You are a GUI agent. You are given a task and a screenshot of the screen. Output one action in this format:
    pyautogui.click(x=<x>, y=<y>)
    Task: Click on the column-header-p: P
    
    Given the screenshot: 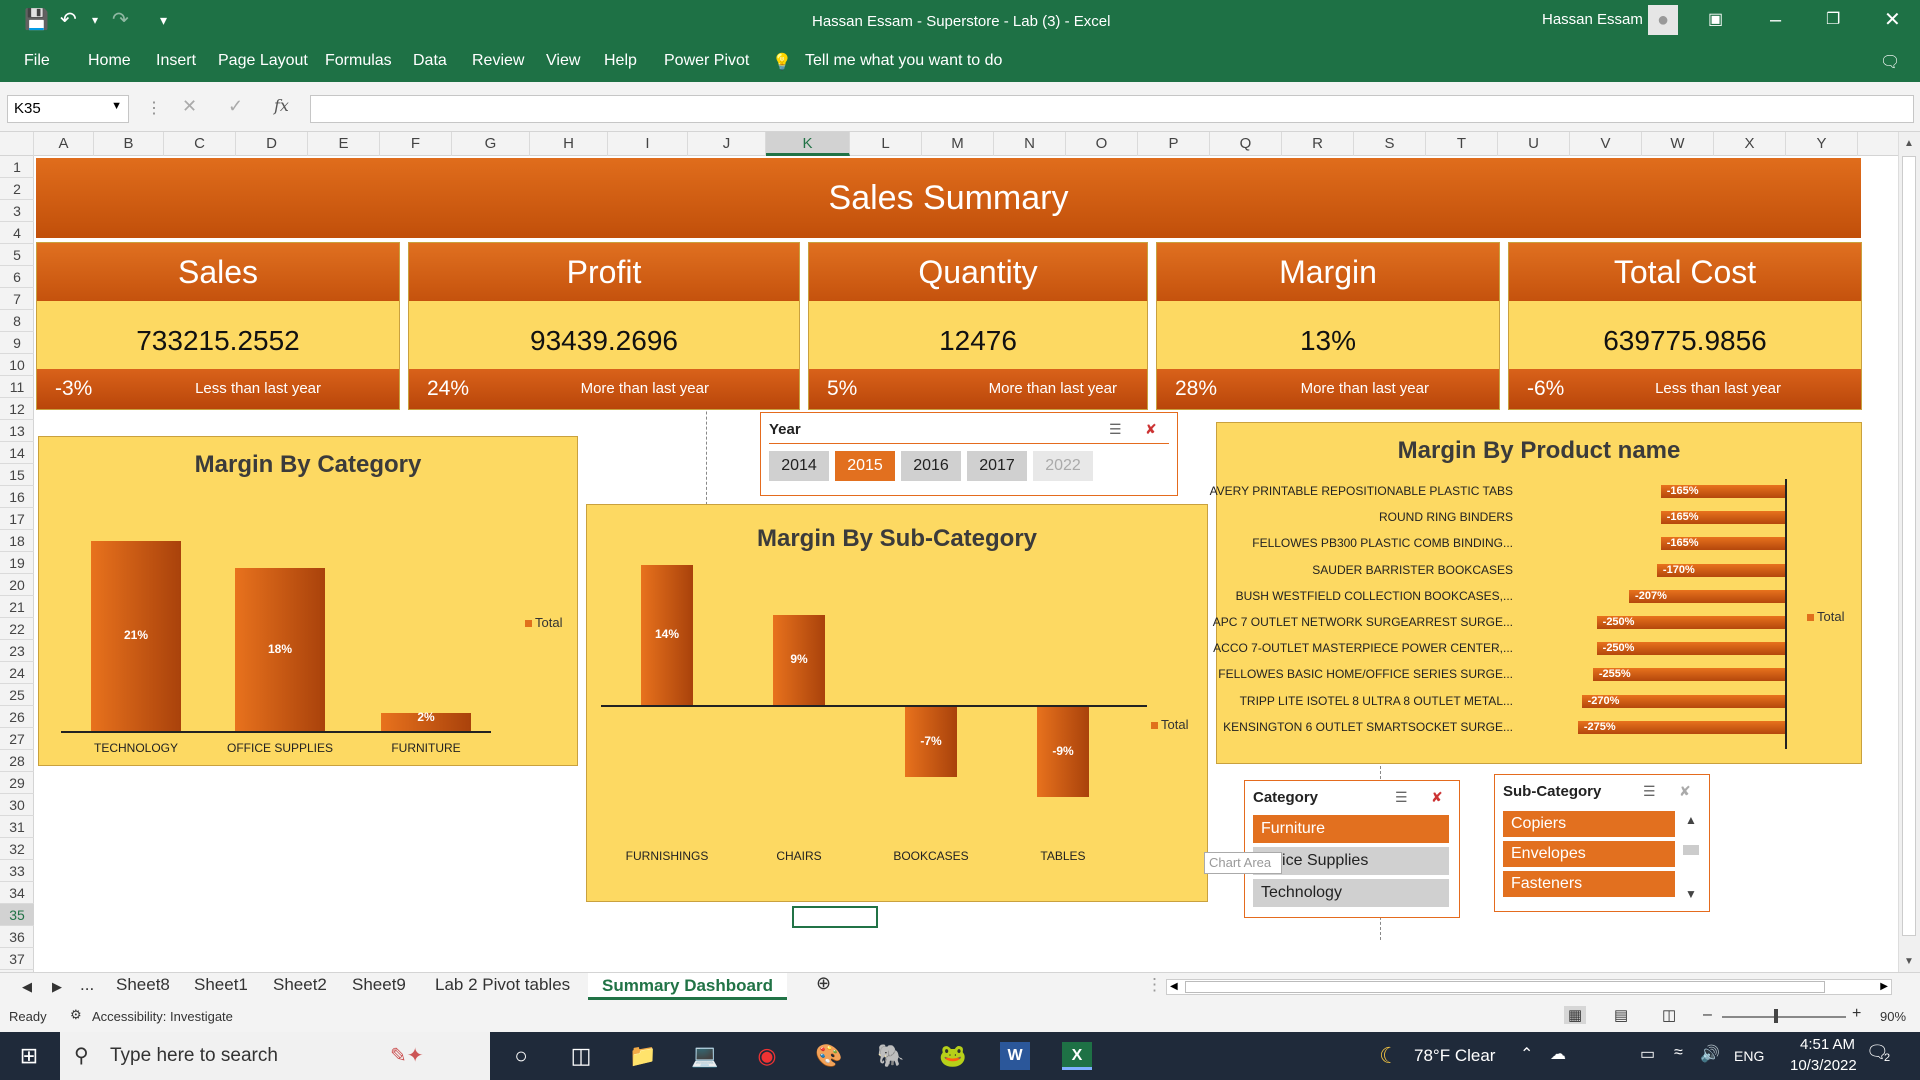 What is the action you would take?
    pyautogui.click(x=1174, y=144)
    